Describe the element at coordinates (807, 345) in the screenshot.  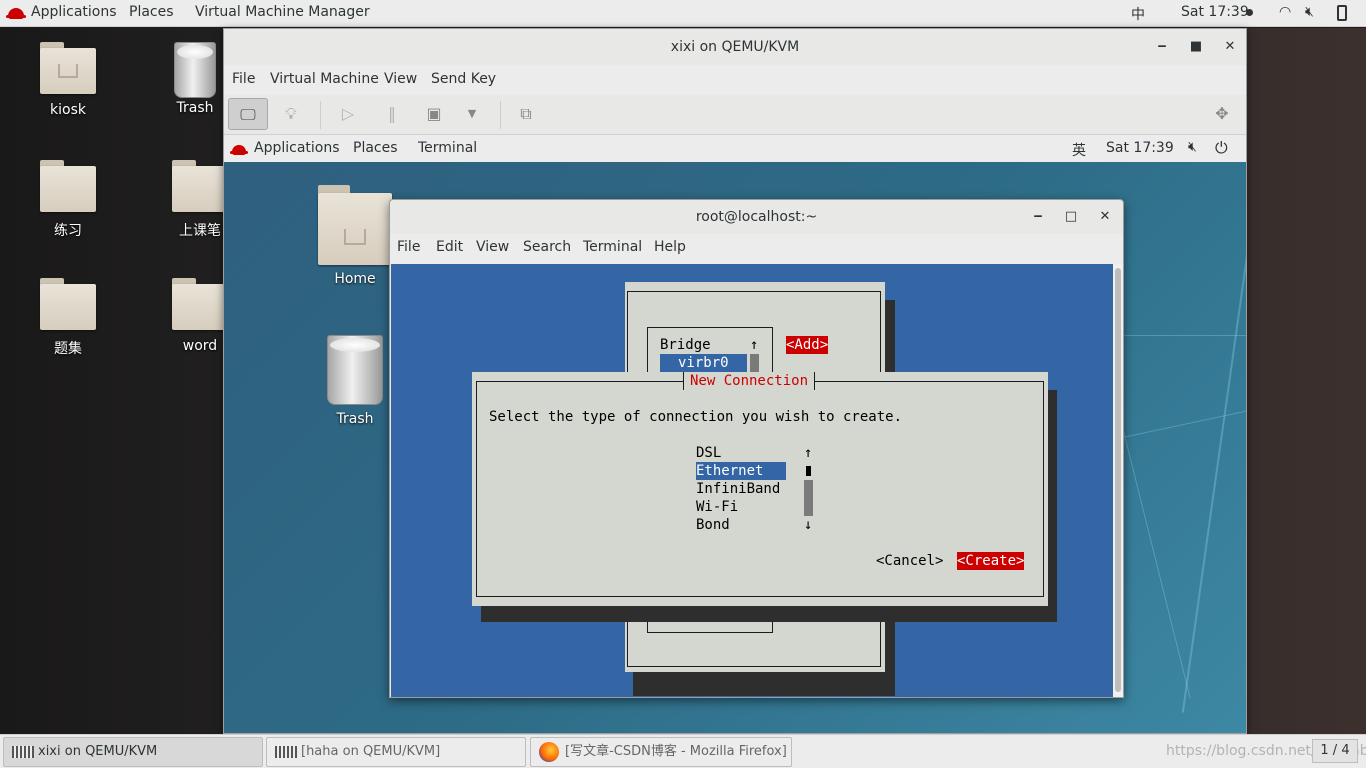
I see `add-button: <Add>` at that location.